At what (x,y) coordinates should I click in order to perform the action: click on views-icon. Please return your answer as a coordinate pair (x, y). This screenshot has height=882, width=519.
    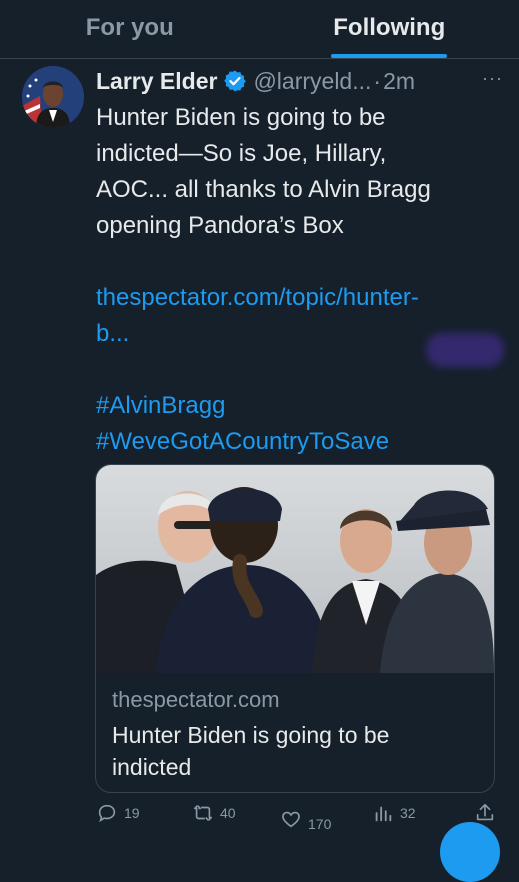
    Looking at the image, I should click on (383, 813).